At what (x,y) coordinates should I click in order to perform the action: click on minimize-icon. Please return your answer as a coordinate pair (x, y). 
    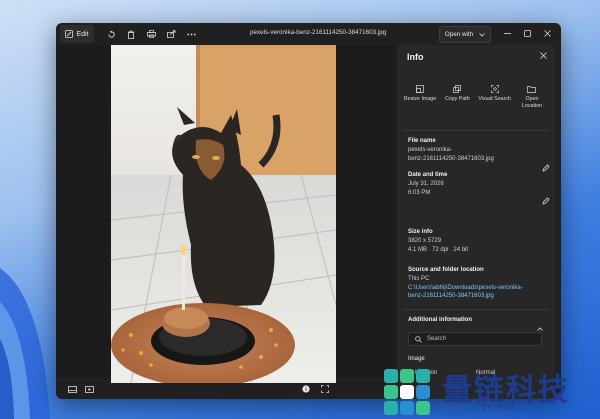
    Looking at the image, I should click on (507, 33).